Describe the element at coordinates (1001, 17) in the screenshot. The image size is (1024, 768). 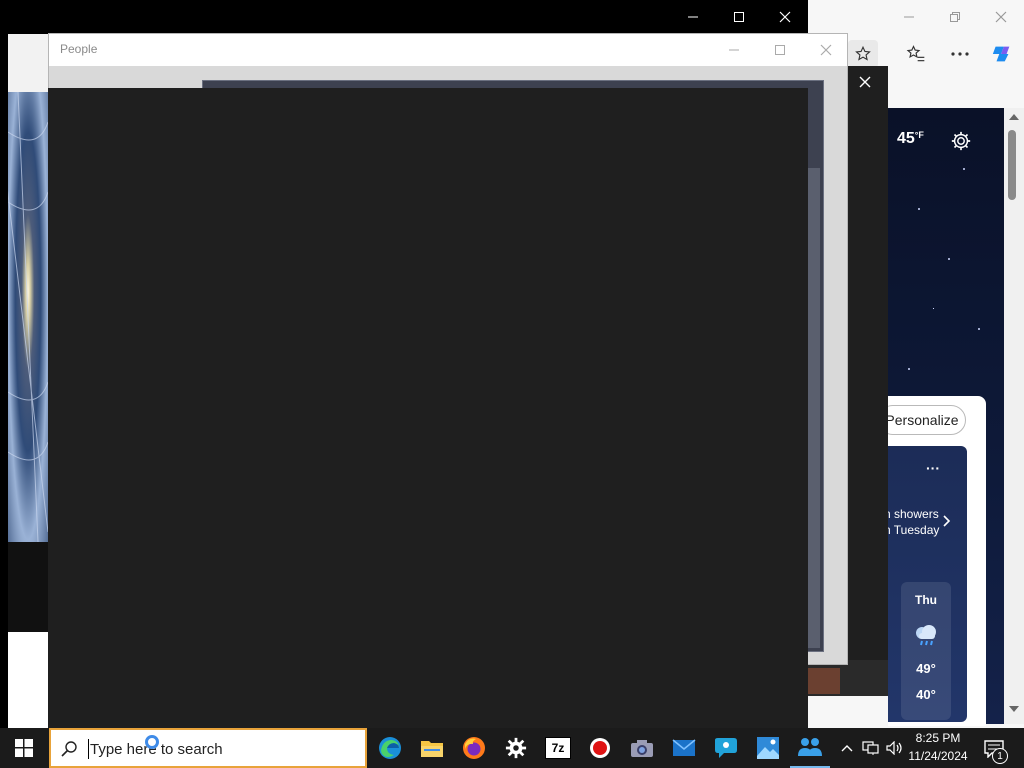
I see `browser-close-button` at that location.